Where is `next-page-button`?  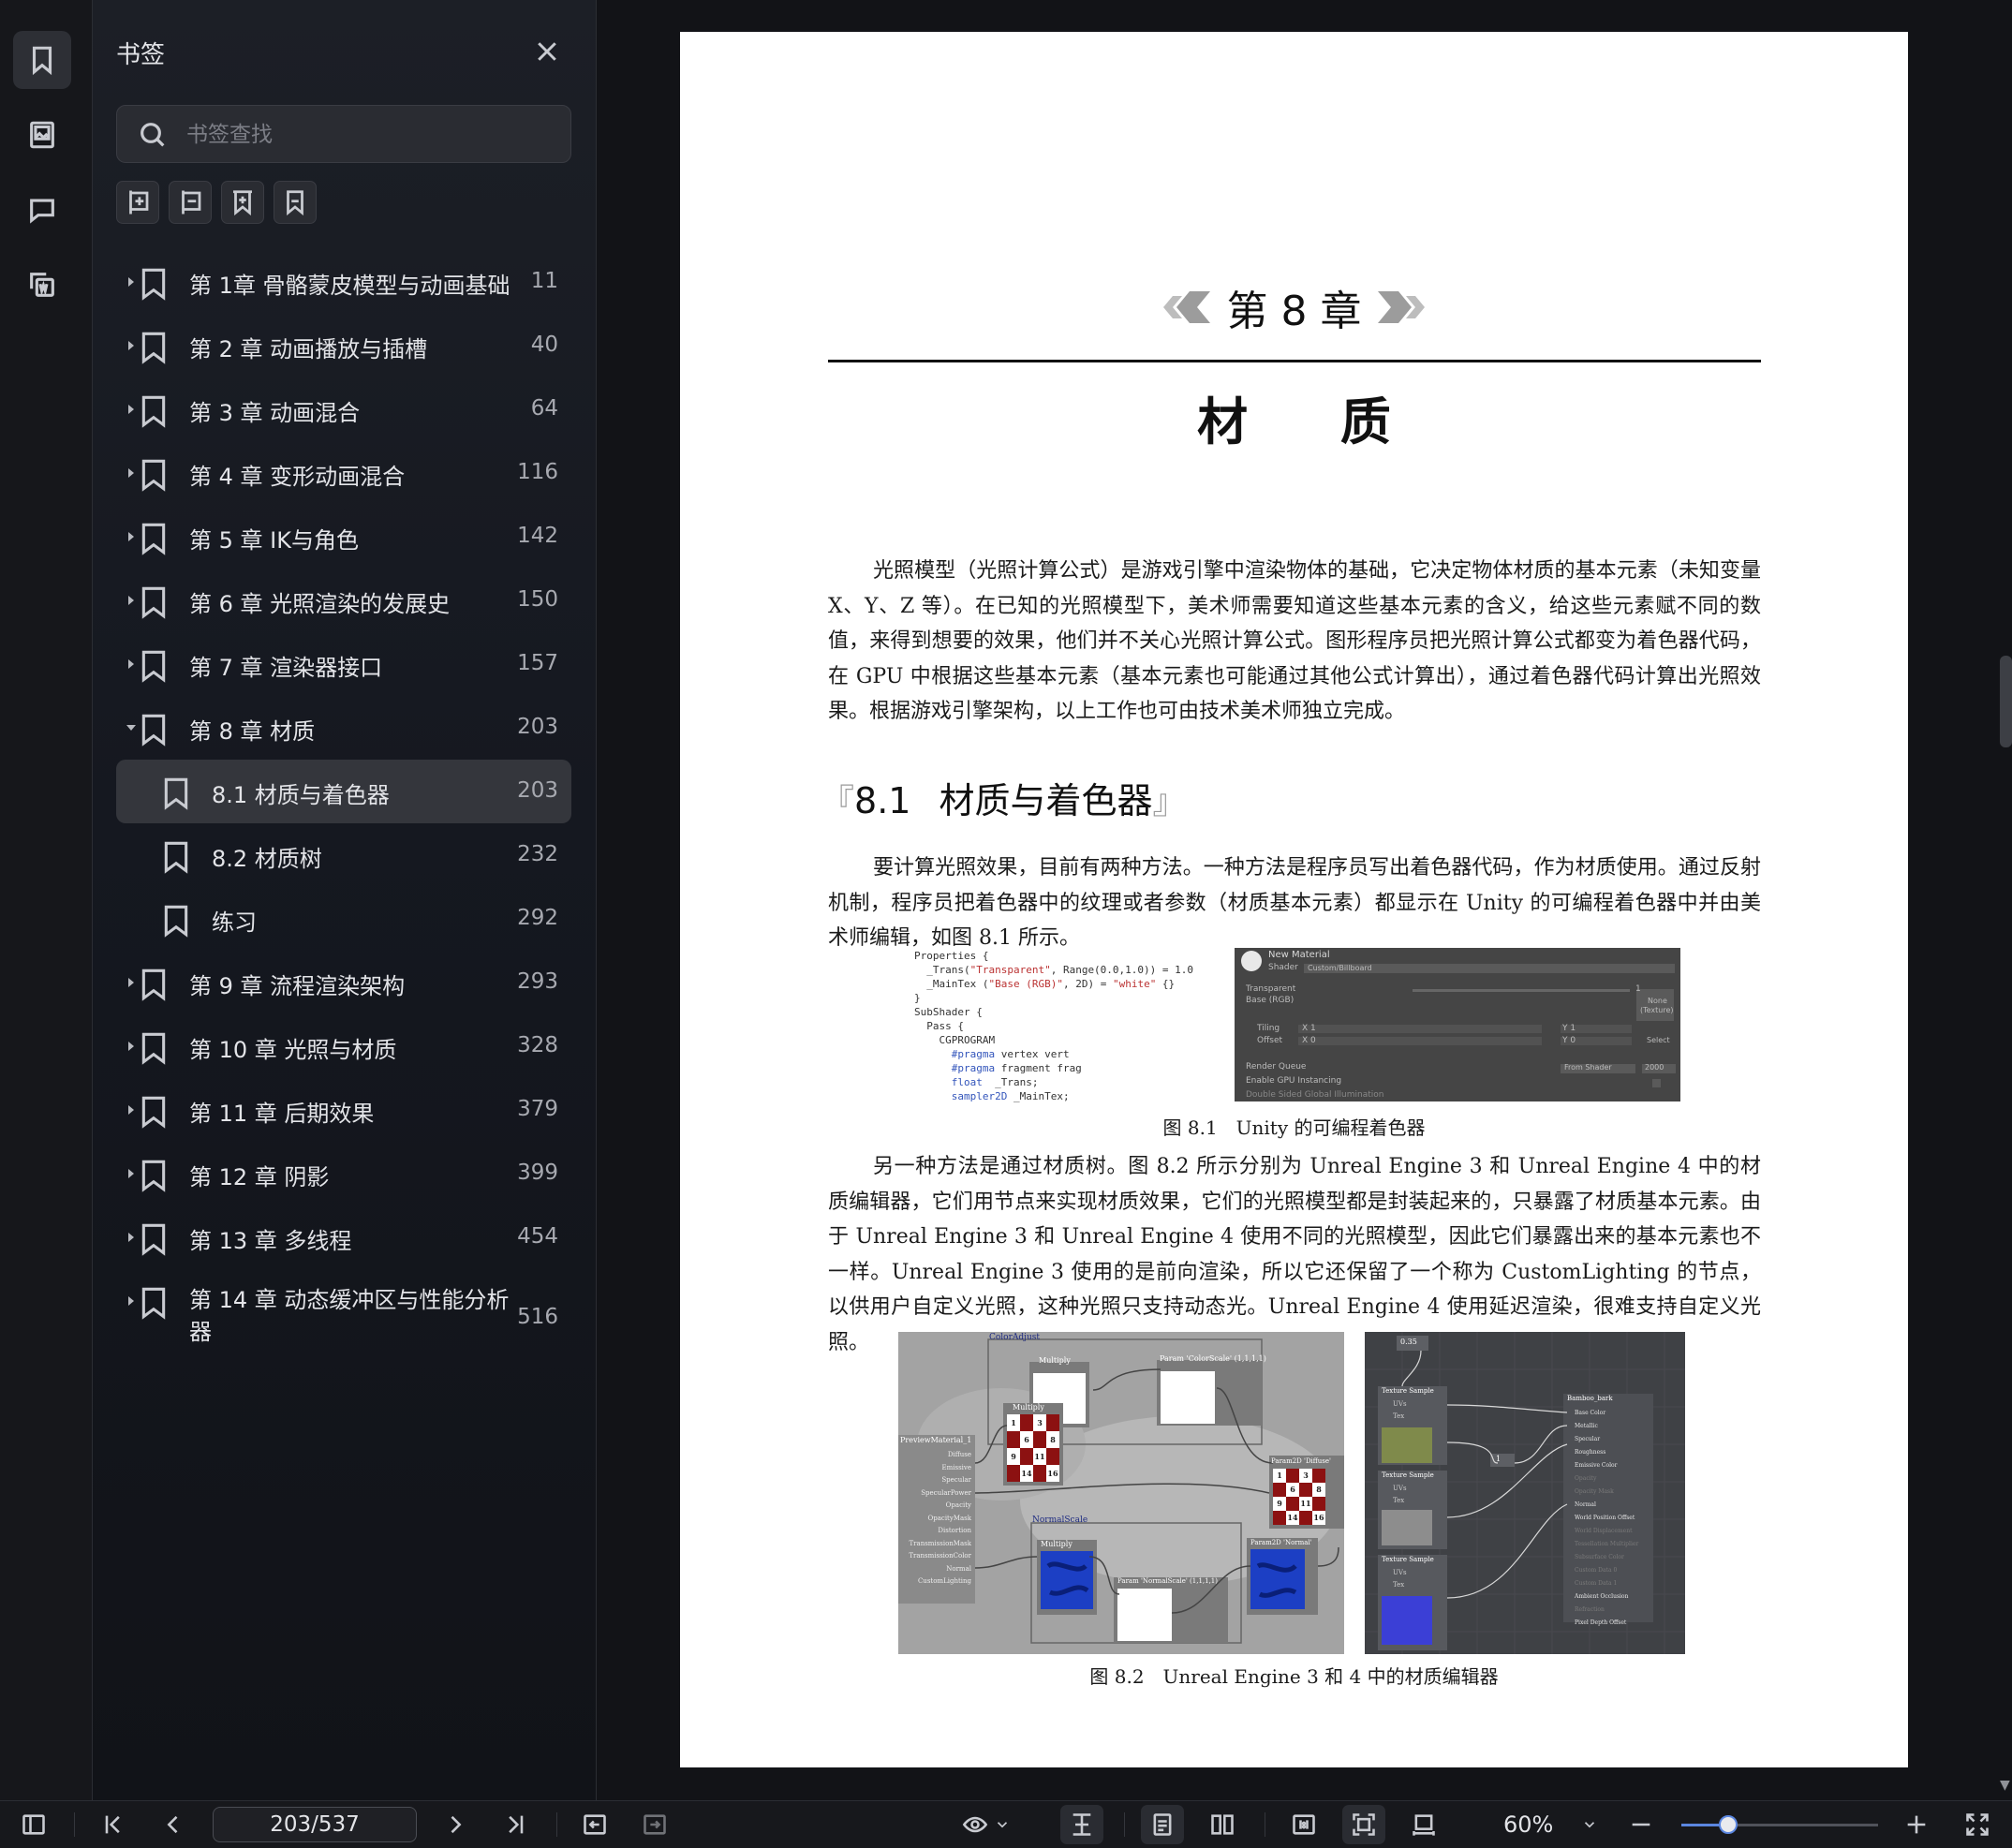 next-page-button is located at coordinates (455, 1825).